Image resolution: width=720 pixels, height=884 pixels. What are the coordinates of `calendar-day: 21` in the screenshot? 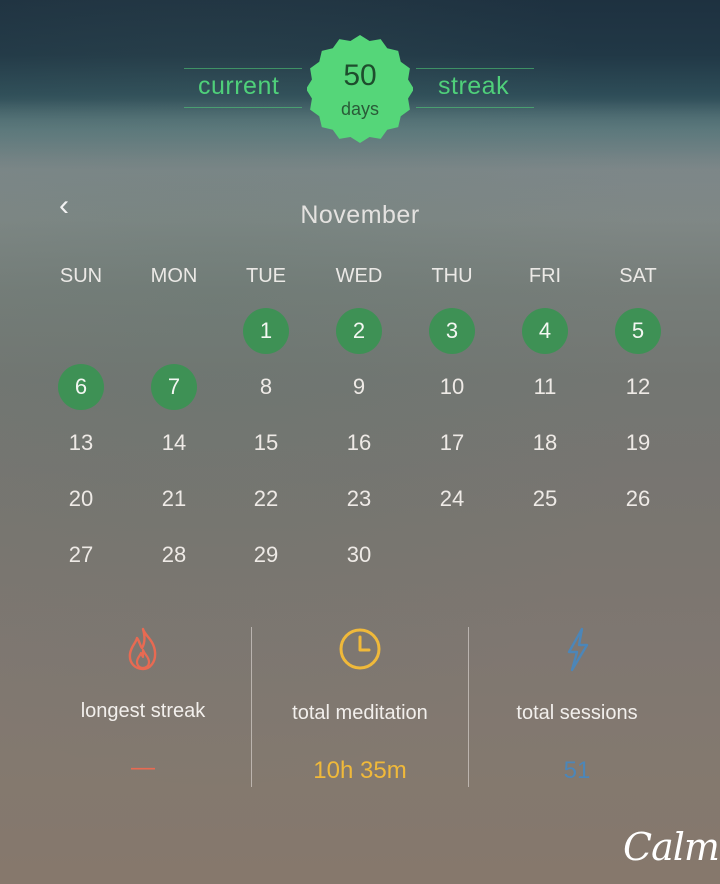 It's located at (174, 499).